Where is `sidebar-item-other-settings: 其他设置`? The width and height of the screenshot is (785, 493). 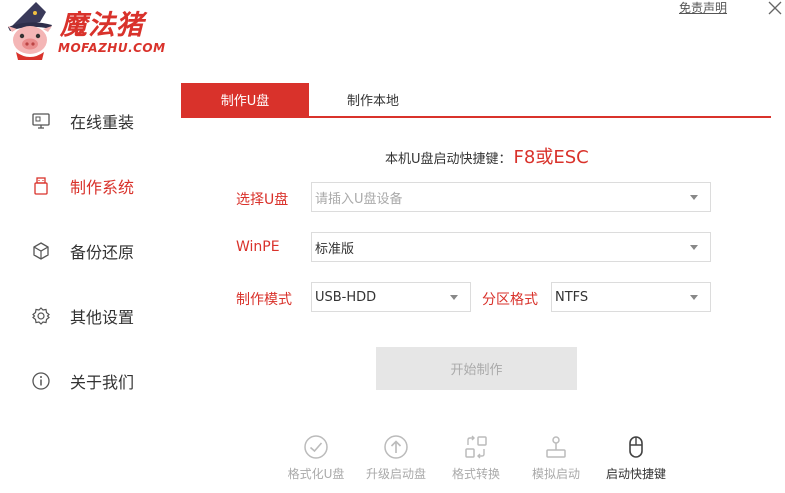 sidebar-item-other-settings: 其他设置 is located at coordinates (82, 316).